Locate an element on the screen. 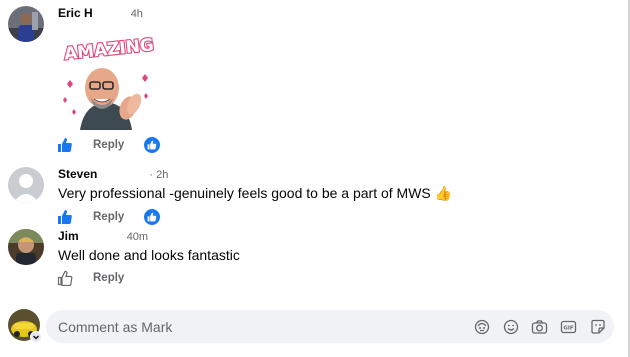 The width and height of the screenshot is (630, 357). sticker-icon is located at coordinates (597, 326).